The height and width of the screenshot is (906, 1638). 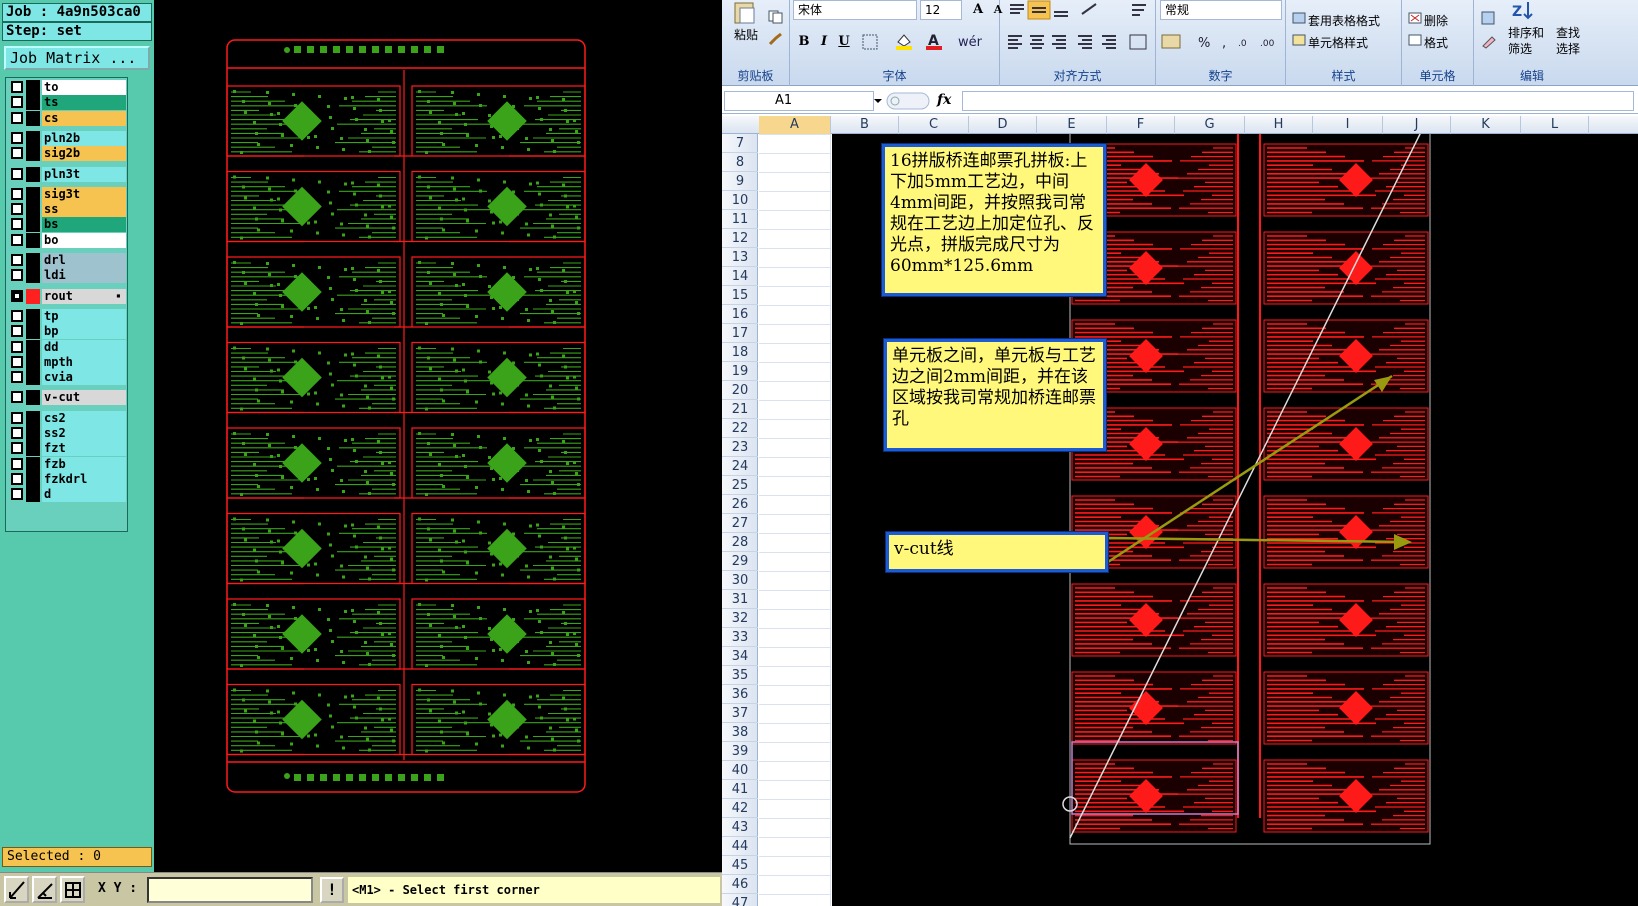 I want to click on find-select-button: 查找, so click(x=1568, y=32).